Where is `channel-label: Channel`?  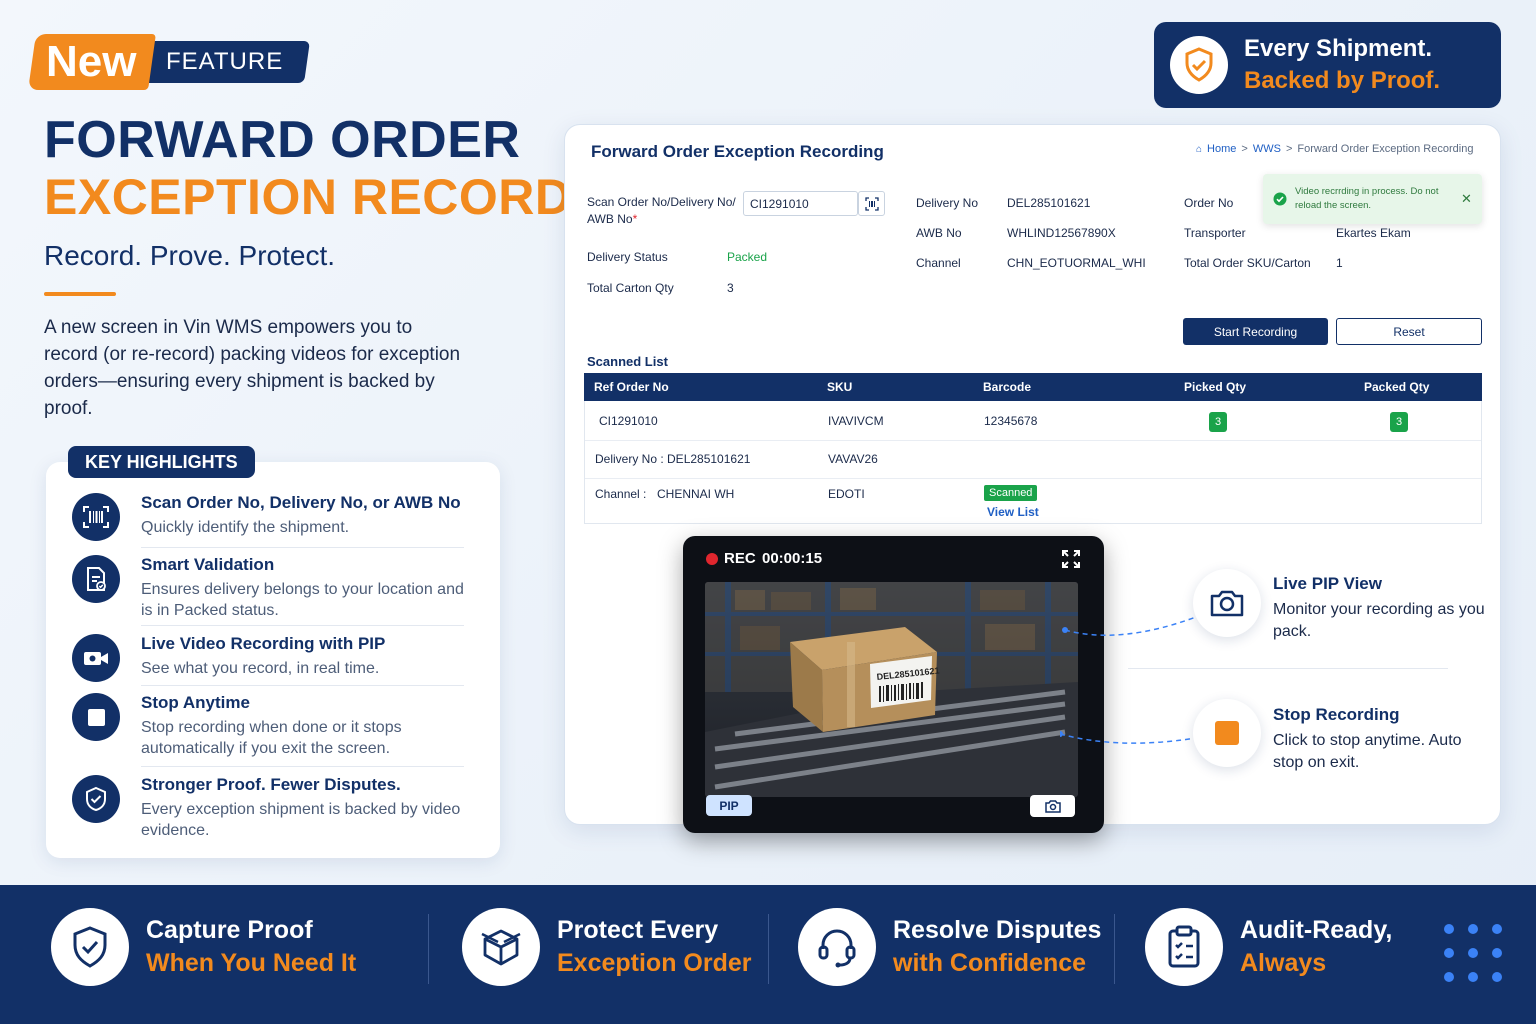
channel-label: Channel is located at coordinates (938, 263).